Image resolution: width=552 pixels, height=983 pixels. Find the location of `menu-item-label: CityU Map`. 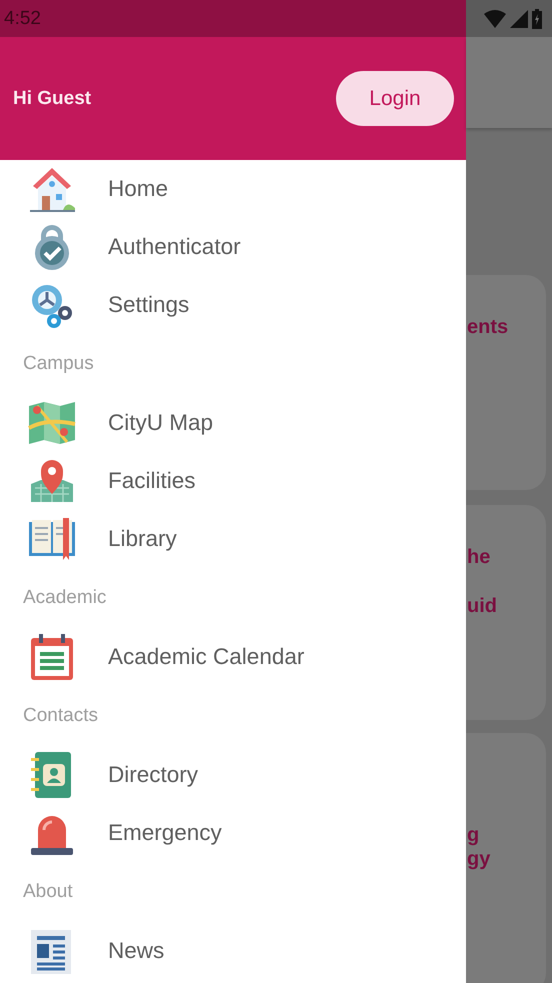

menu-item-label: CityU Map is located at coordinates (161, 423).